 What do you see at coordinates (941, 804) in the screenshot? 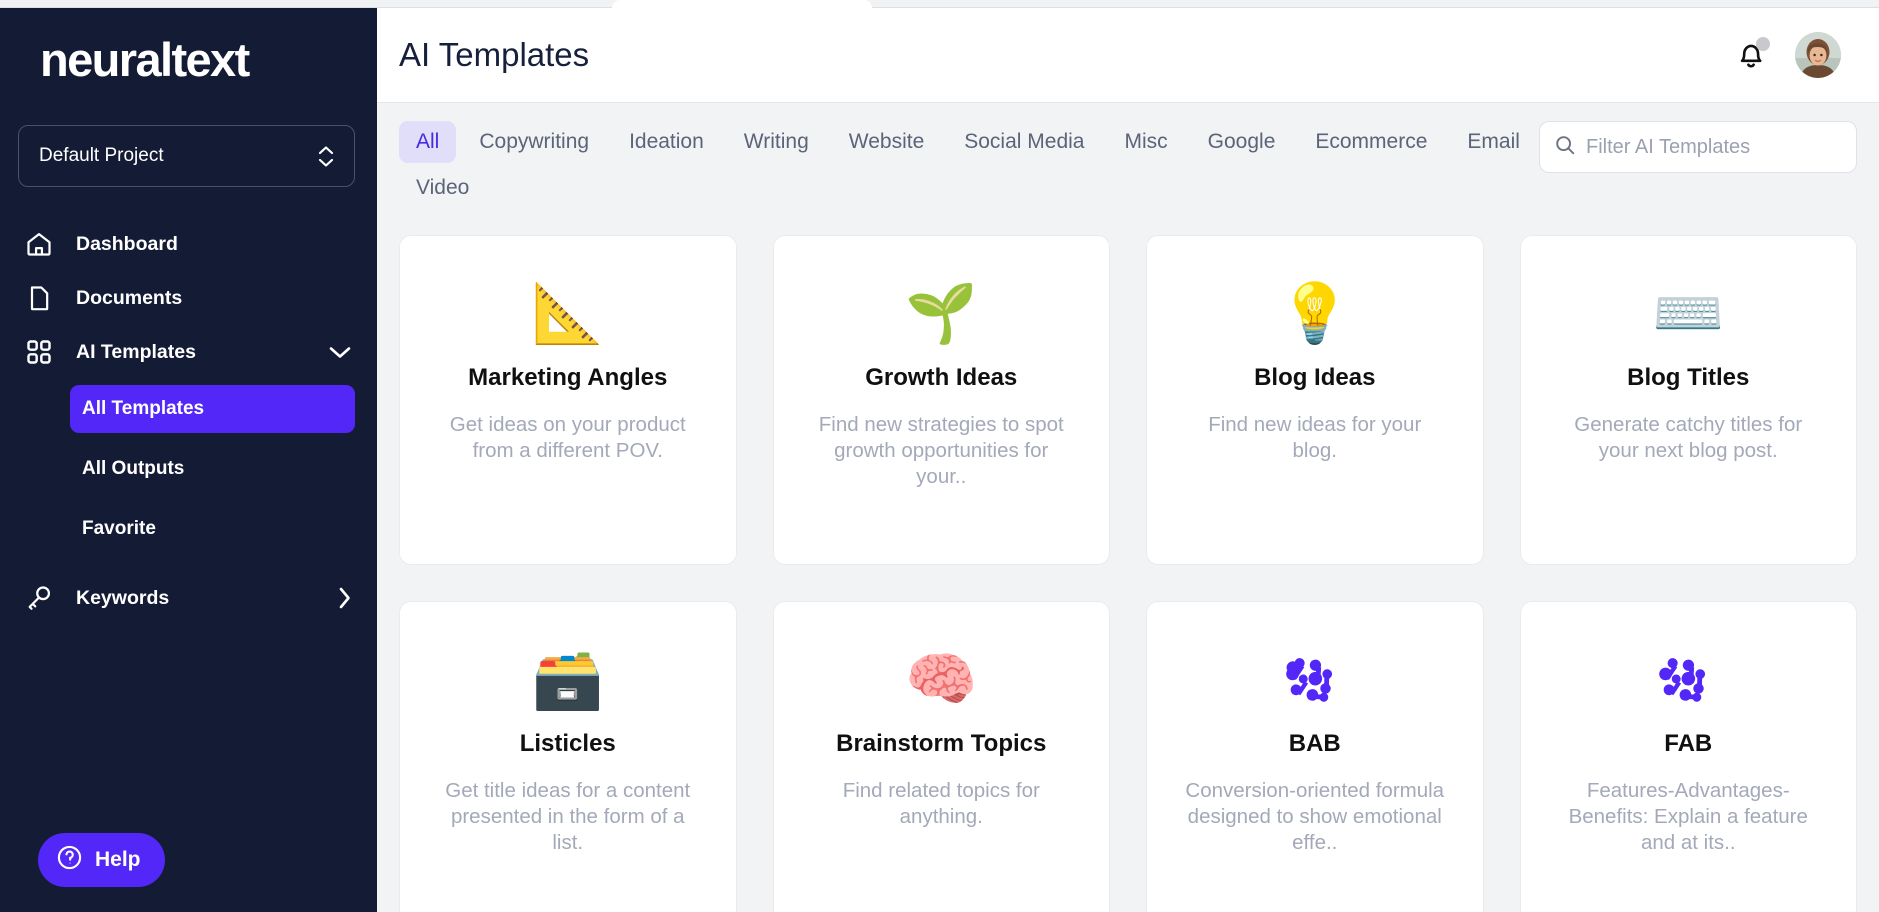
I see `template-description: Find related topics for anything.` at bounding box center [941, 804].